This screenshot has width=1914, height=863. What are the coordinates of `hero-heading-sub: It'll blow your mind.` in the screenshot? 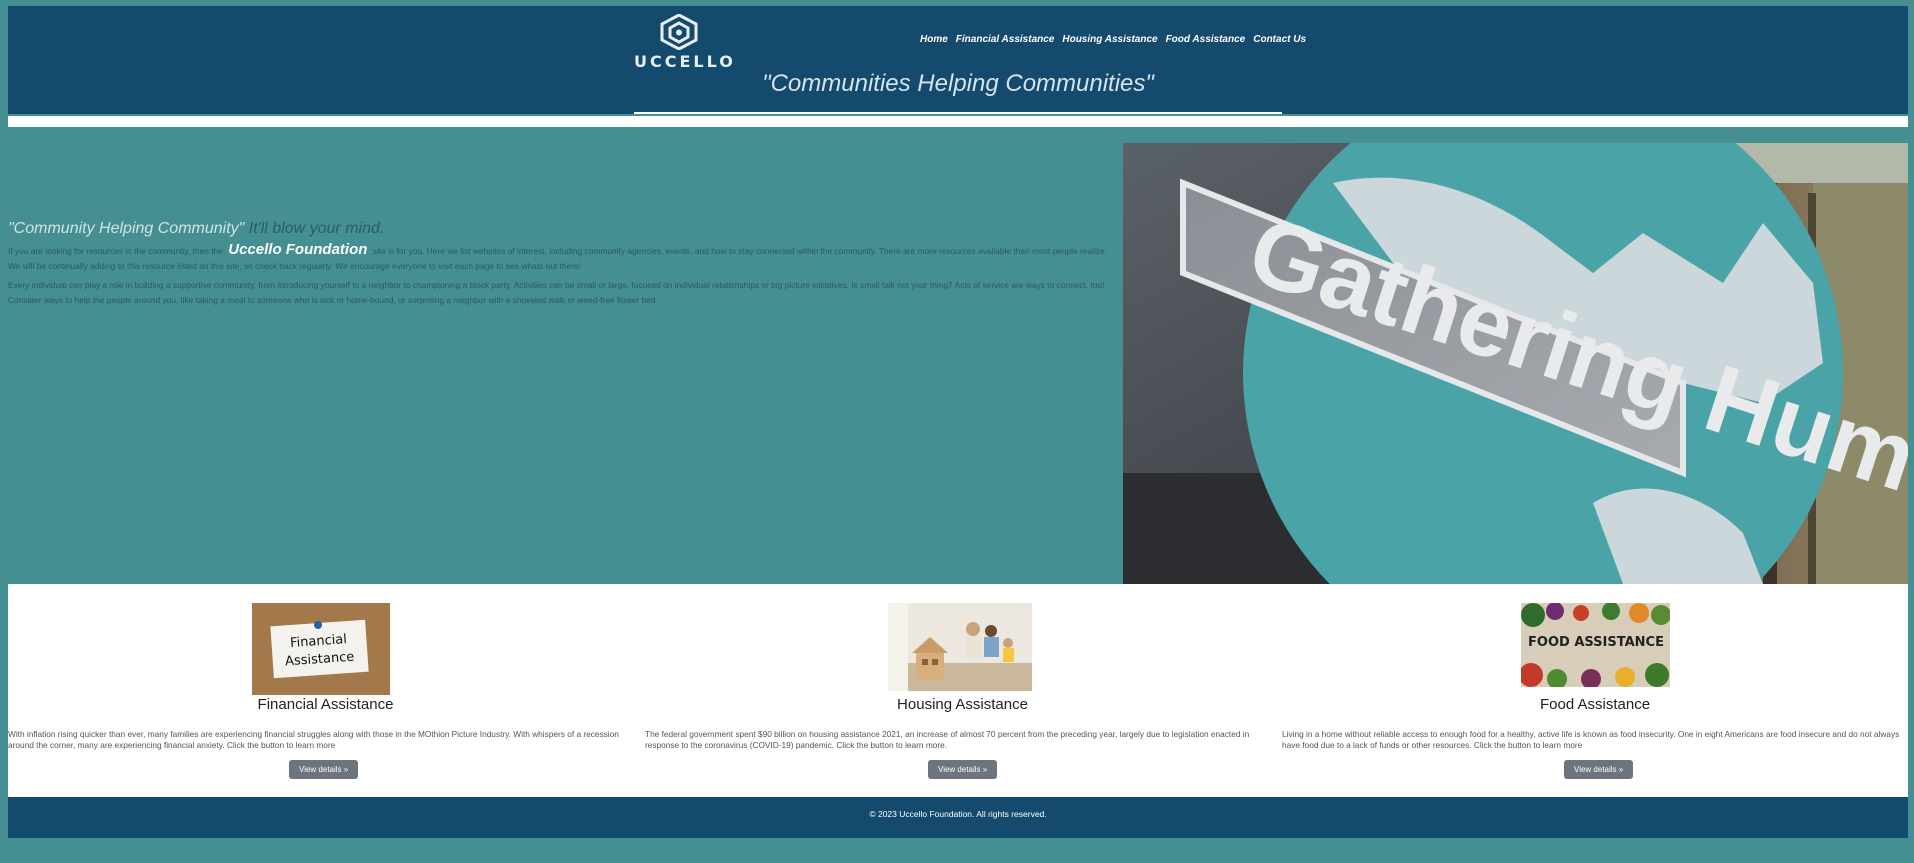 It's located at (314, 228).